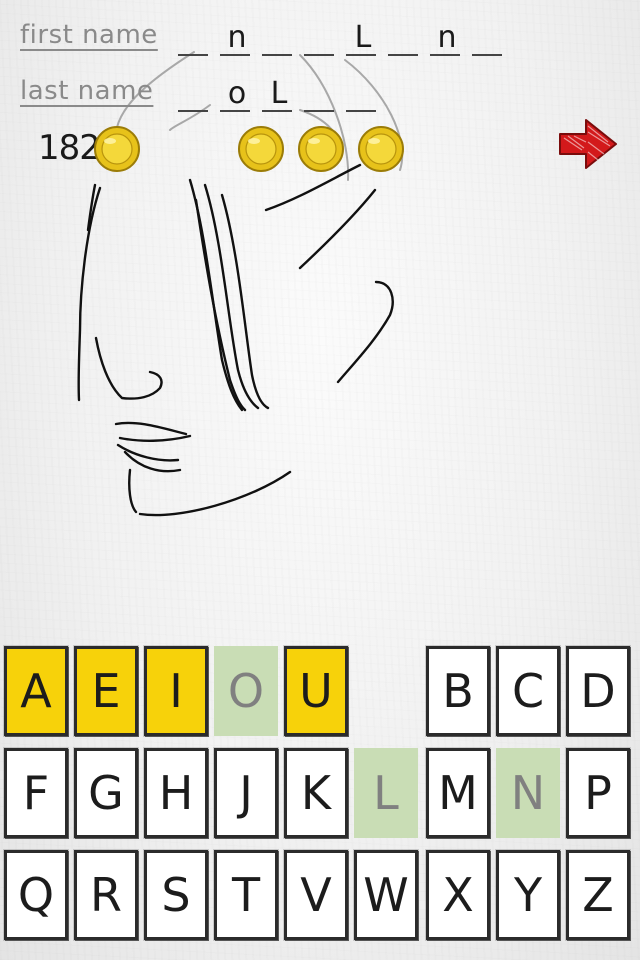 This screenshot has width=640, height=960. I want to click on first-name-label: first name, so click(89, 35).